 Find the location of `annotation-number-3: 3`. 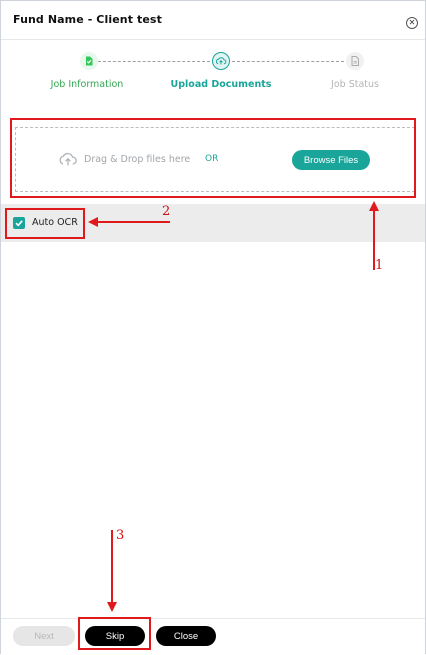

annotation-number-3: 3 is located at coordinates (120, 535).